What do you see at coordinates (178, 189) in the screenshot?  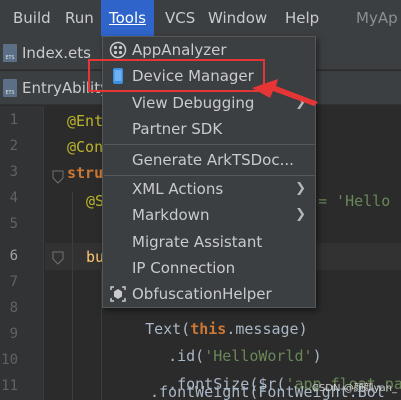 I see `menu-item-label: XML Actions` at bounding box center [178, 189].